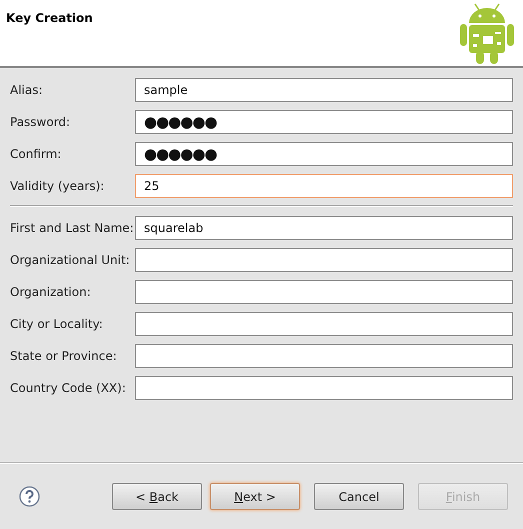 The width and height of the screenshot is (523, 529). I want to click on field-label: First and Last Name:, so click(72, 228).